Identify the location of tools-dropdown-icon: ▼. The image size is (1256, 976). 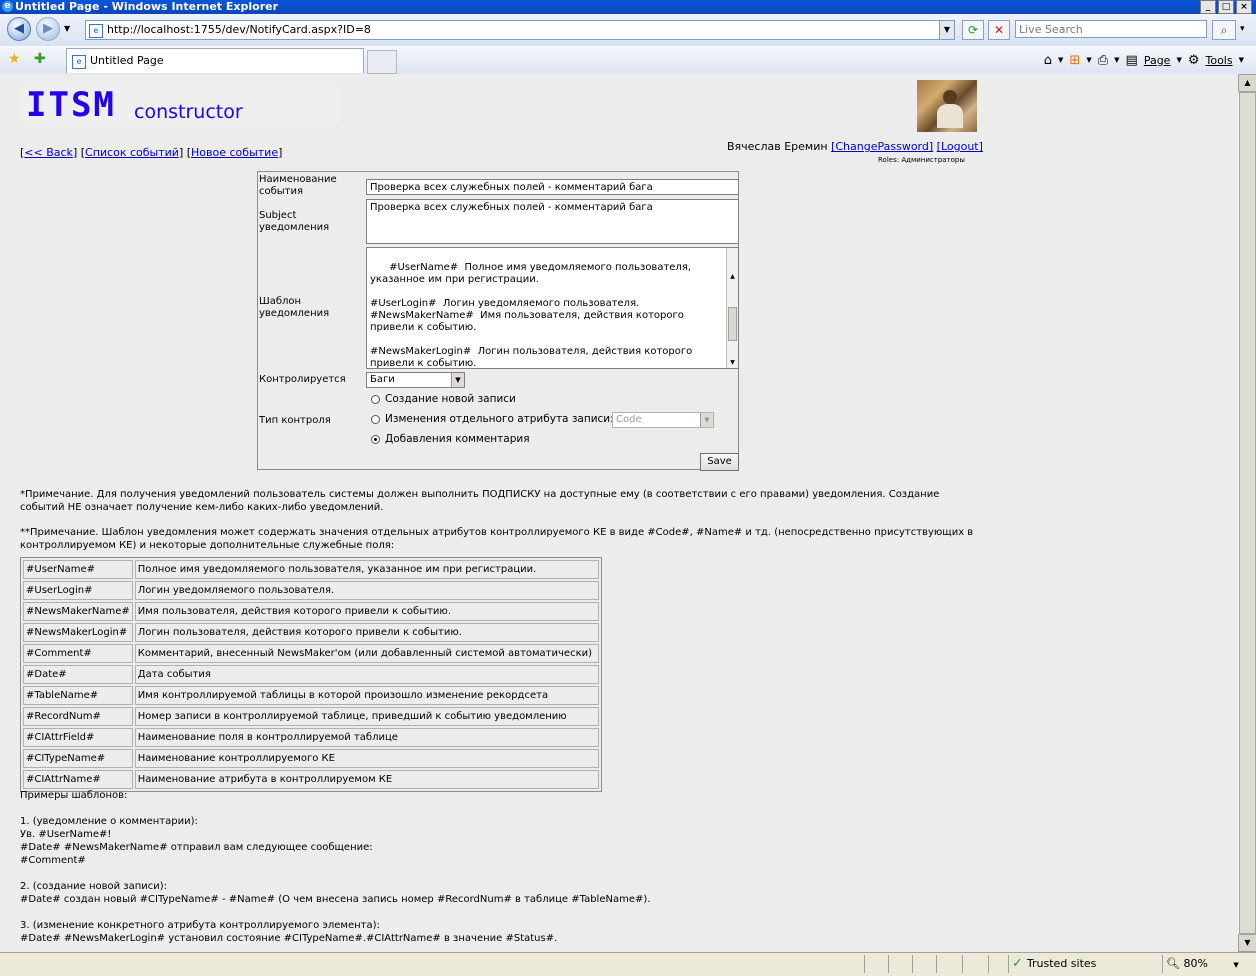
(1241, 60).